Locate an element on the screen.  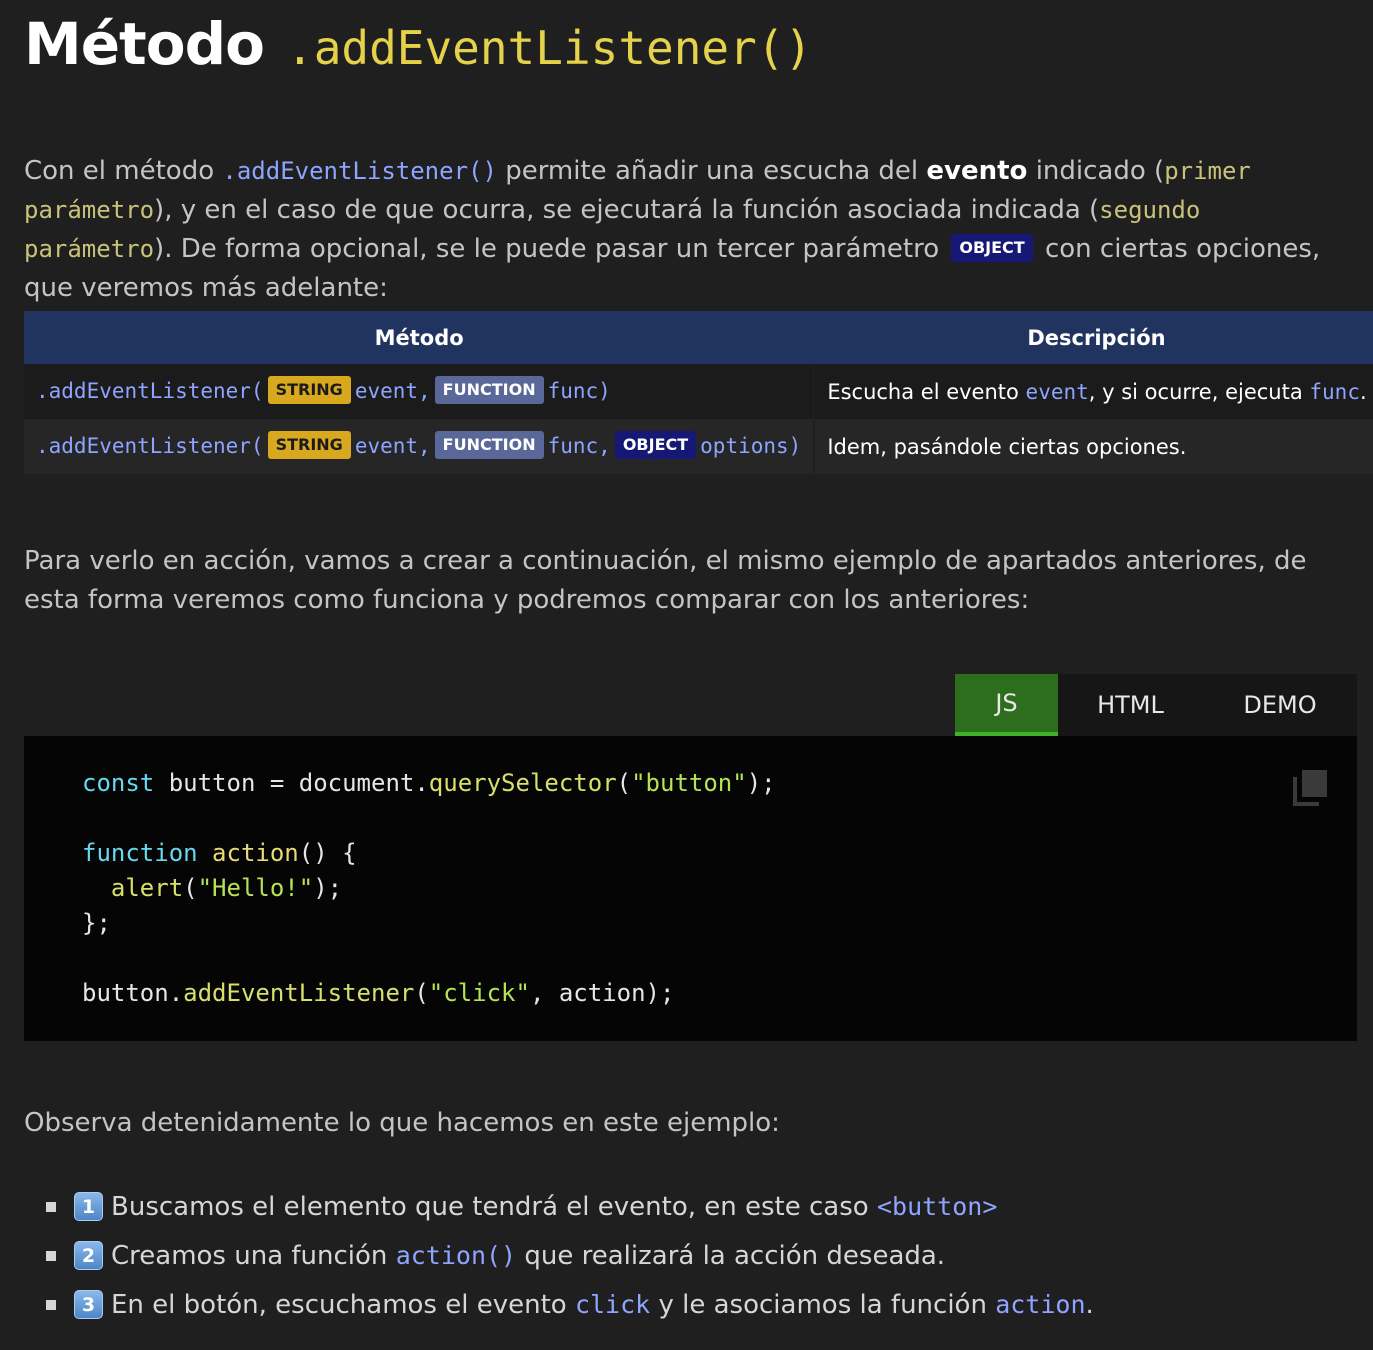
code-function: action is located at coordinates (255, 853).